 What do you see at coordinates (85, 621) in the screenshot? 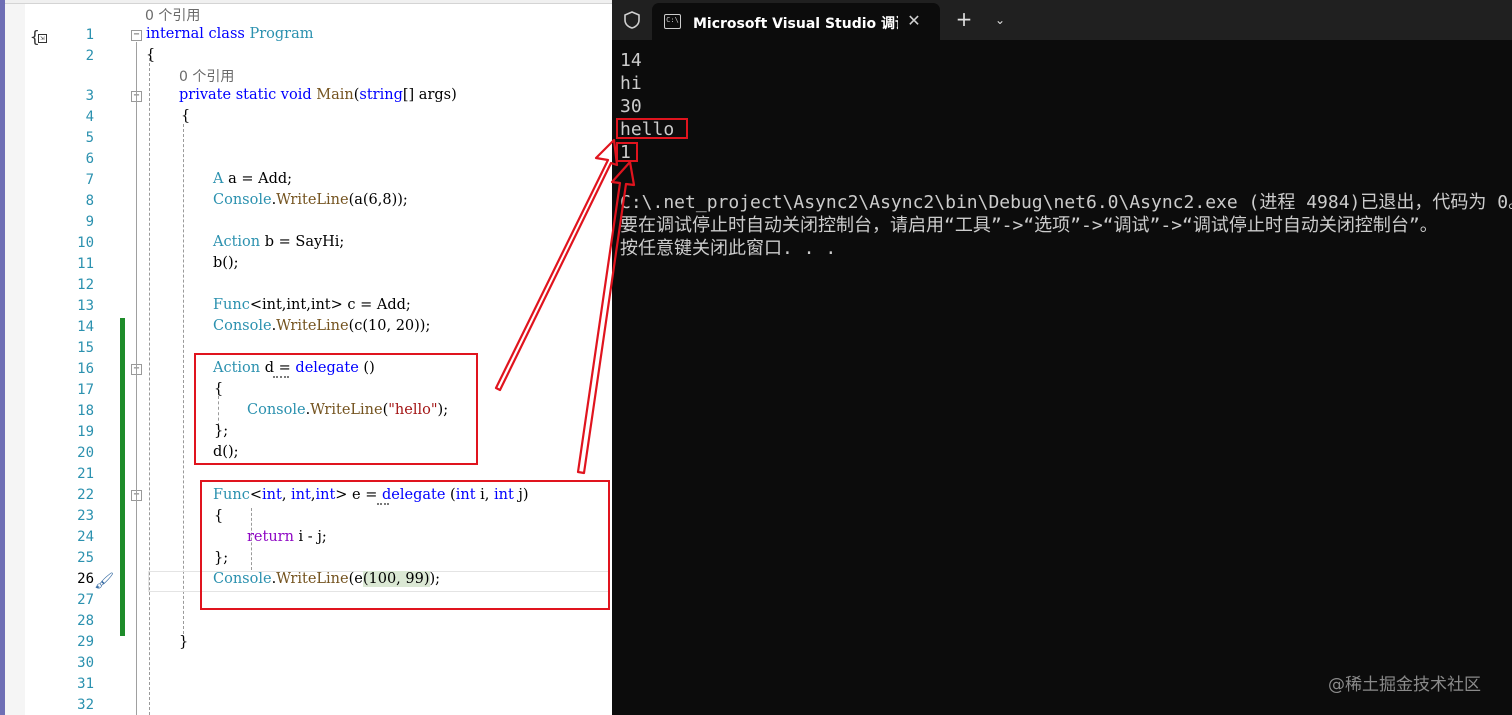
I see `line-number: 28` at bounding box center [85, 621].